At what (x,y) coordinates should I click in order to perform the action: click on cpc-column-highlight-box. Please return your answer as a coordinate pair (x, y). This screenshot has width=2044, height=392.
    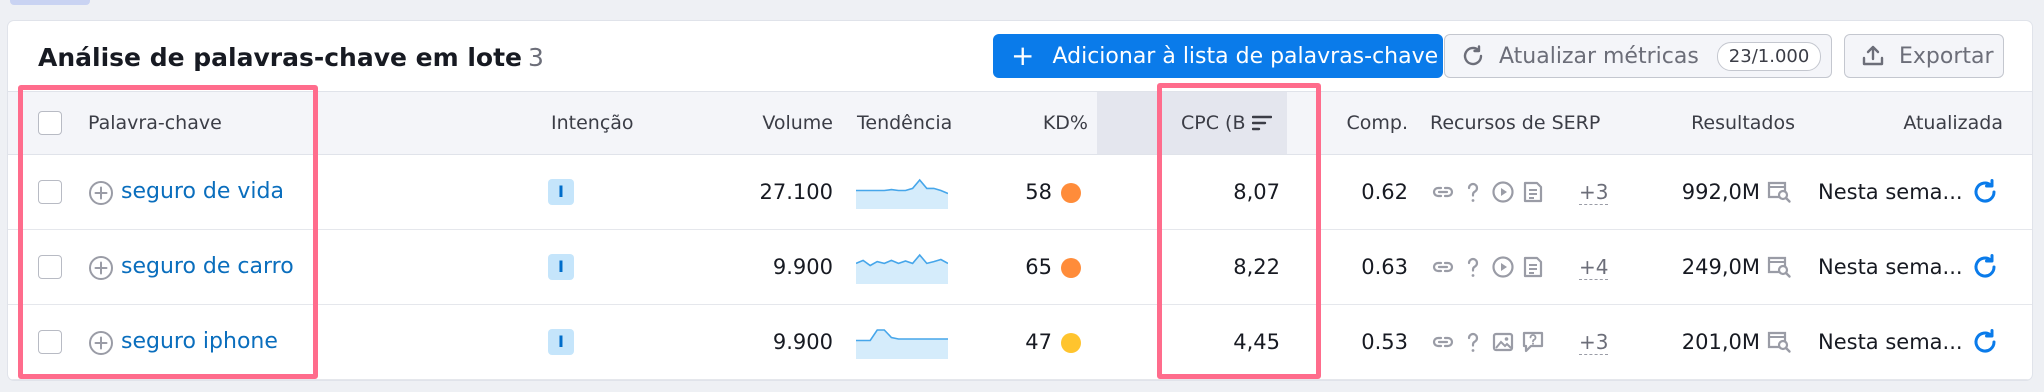
    Looking at the image, I should click on (1239, 231).